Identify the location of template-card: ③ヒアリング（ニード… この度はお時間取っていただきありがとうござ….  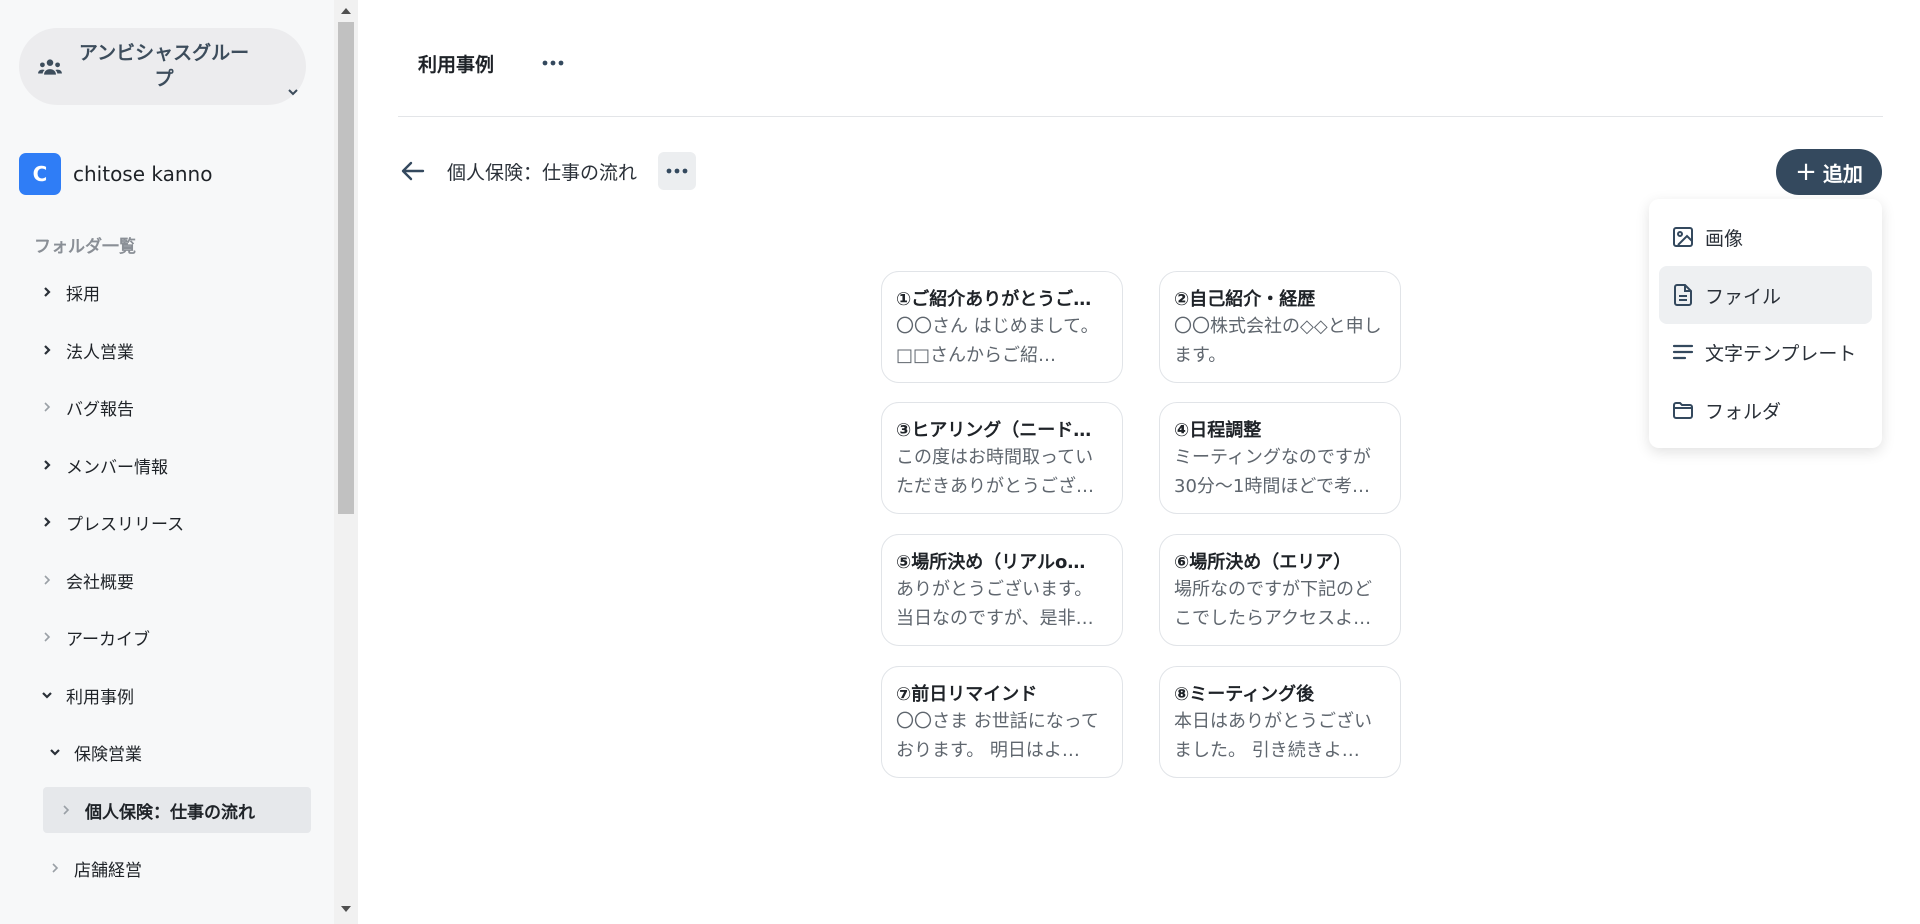
(1002, 458).